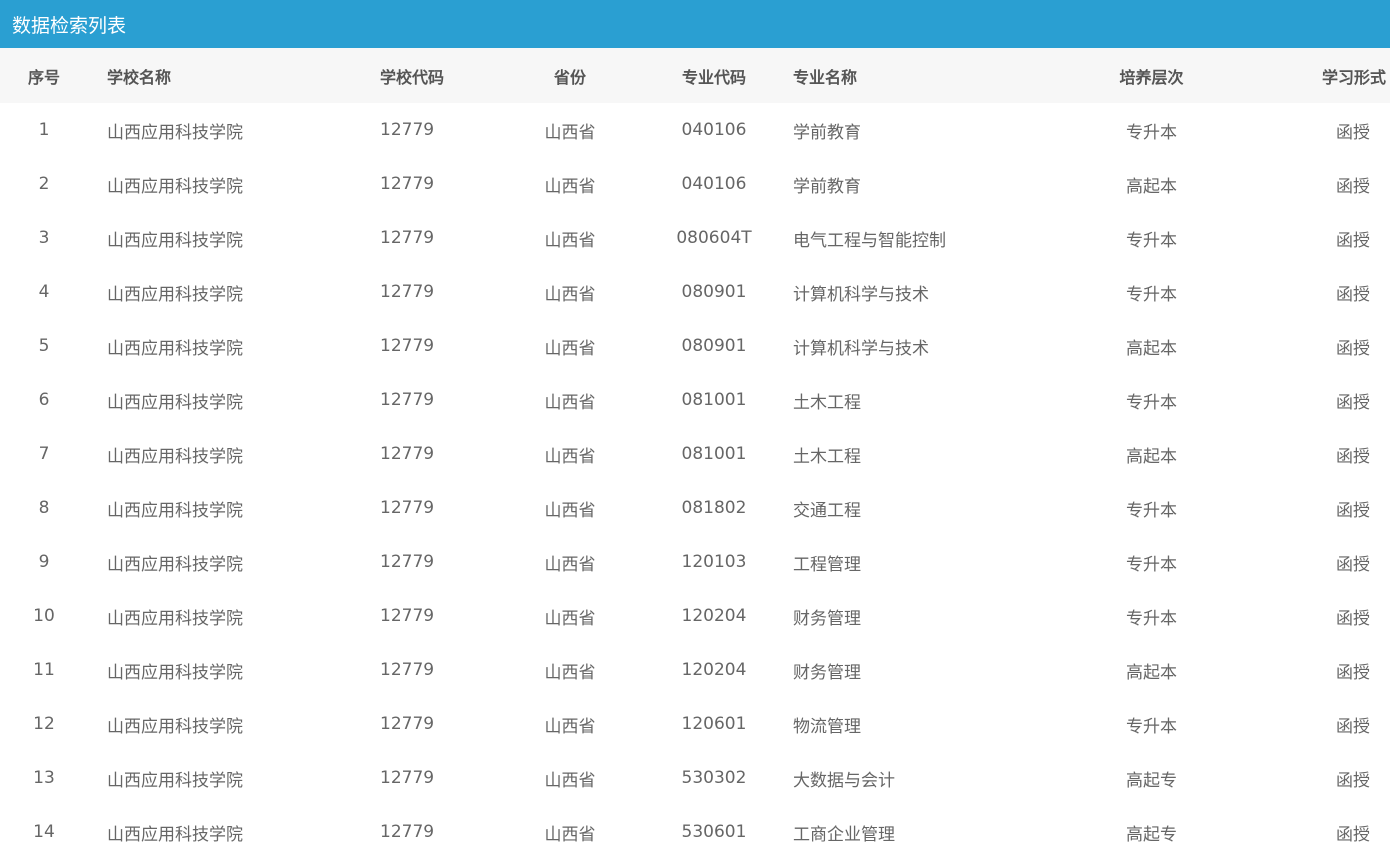 The height and width of the screenshot is (859, 1390). I want to click on cell-index: 11, so click(44, 670).